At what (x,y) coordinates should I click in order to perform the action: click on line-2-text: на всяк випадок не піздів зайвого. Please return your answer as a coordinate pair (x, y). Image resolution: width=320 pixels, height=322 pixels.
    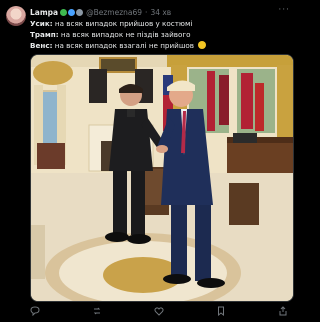
    Looking at the image, I should click on (125, 34).